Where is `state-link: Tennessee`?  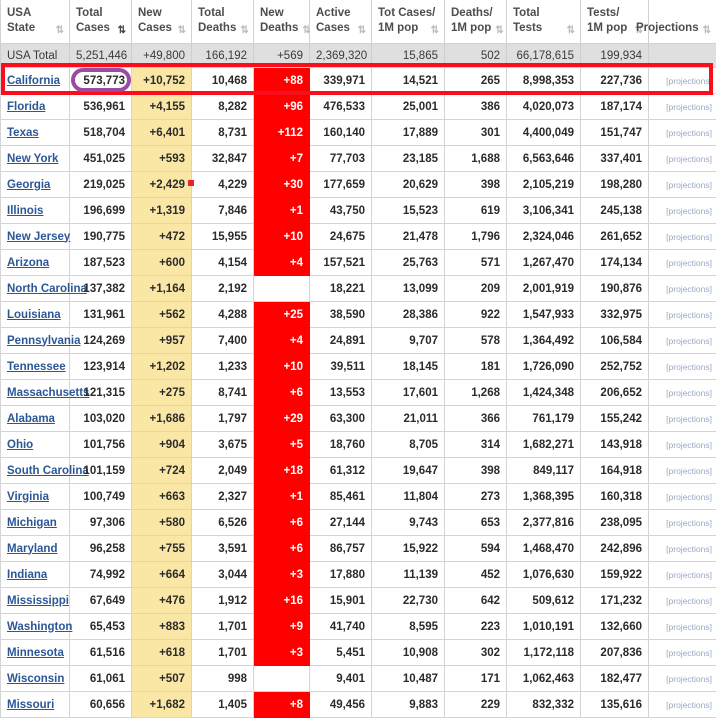 state-link: Tennessee is located at coordinates (36, 367).